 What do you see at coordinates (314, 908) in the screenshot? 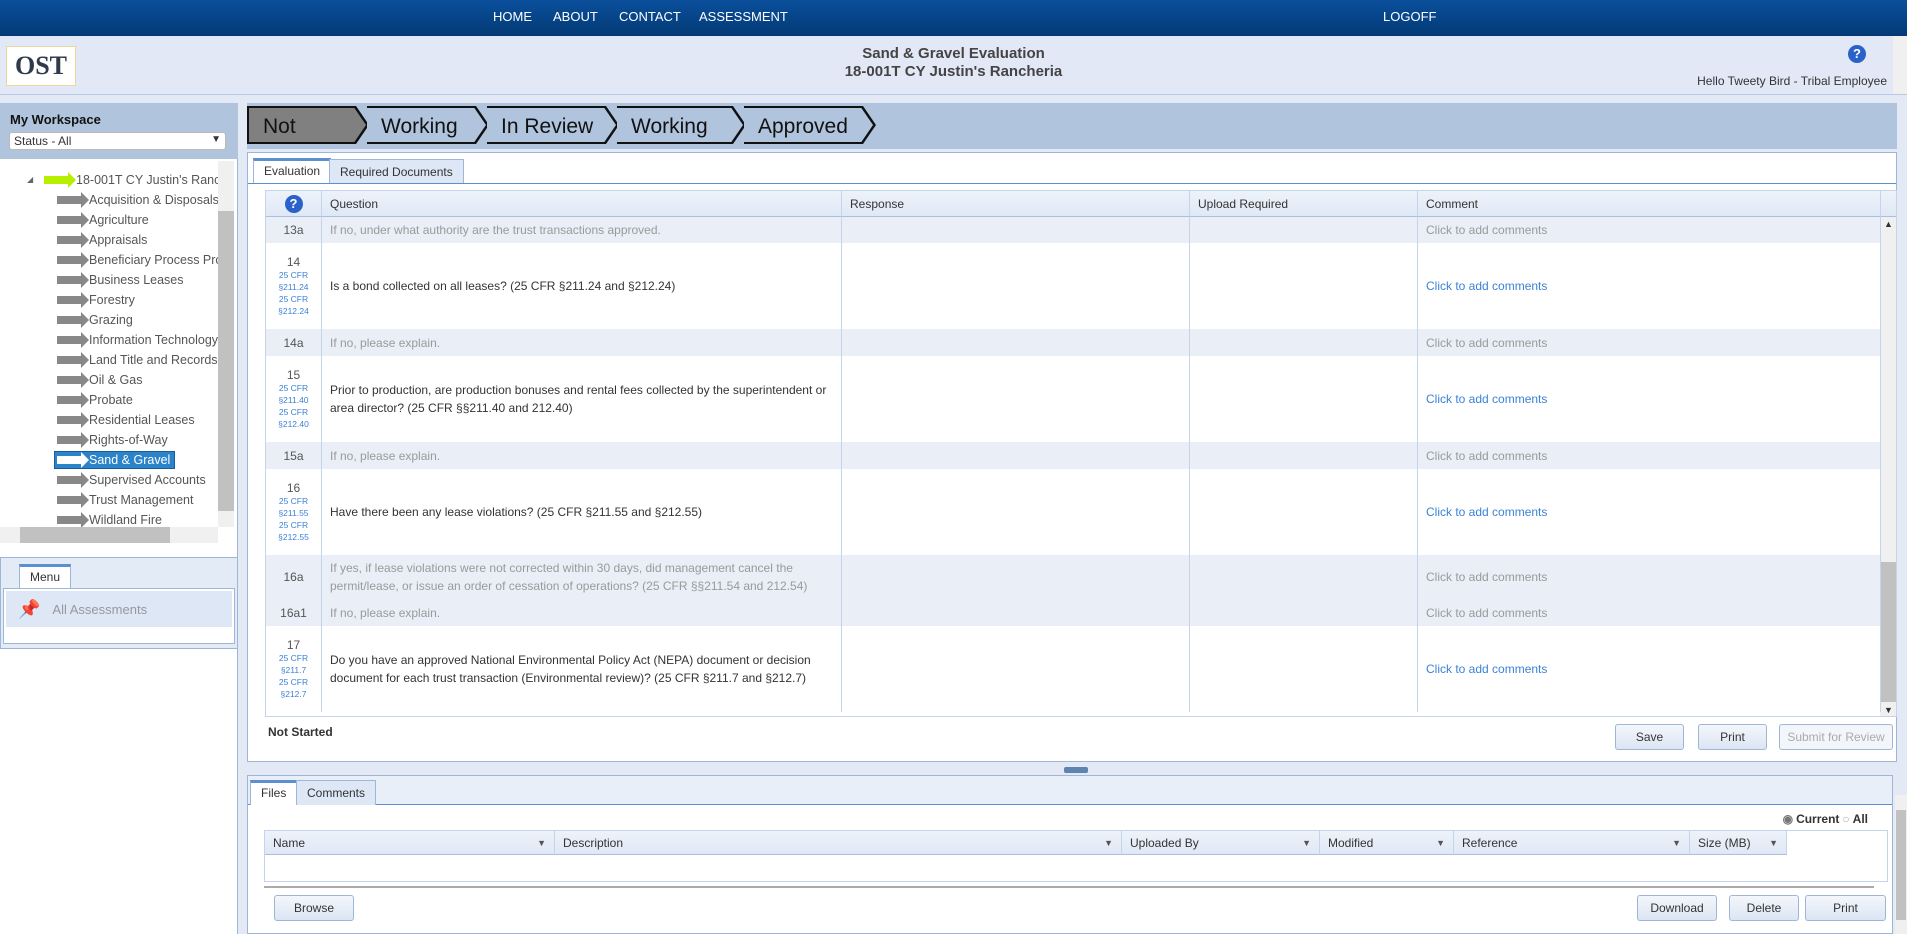
I see `browse-button: Browse` at bounding box center [314, 908].